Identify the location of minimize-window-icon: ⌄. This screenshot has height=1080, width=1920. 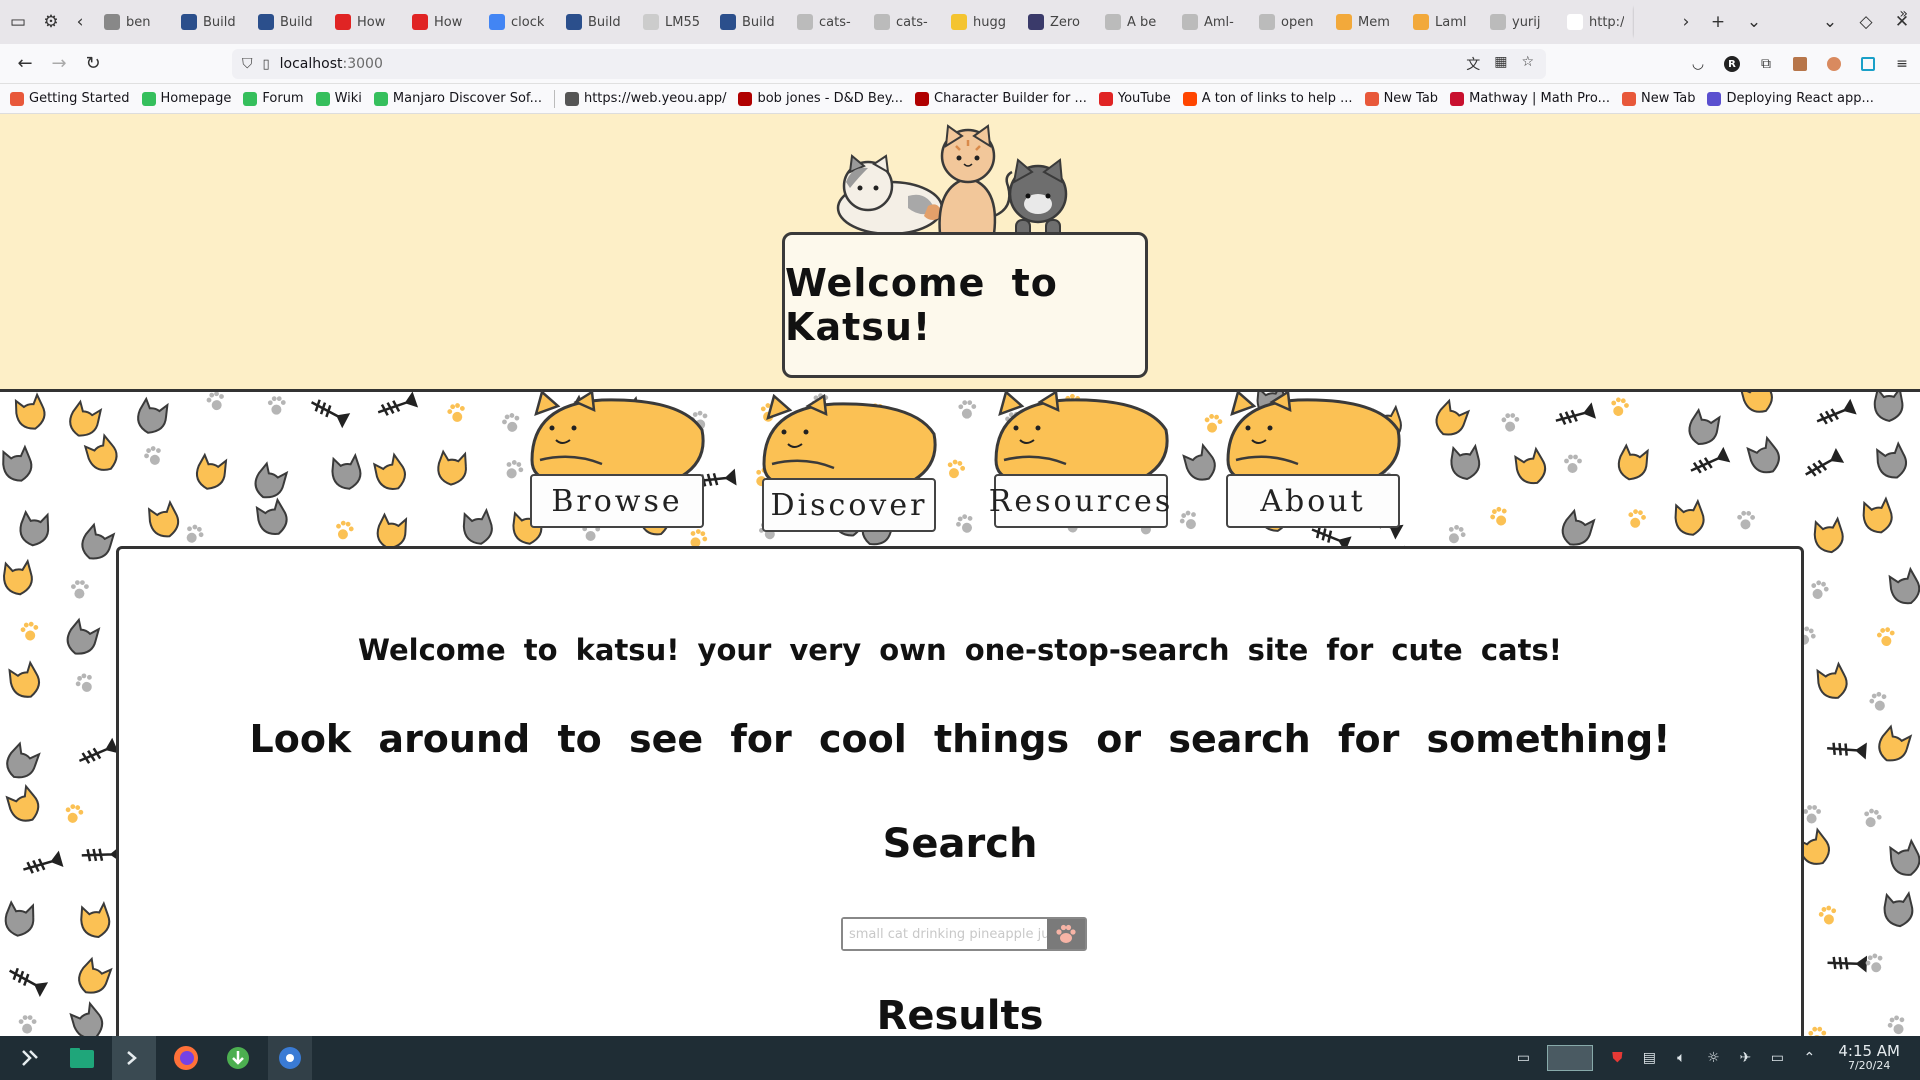
(1830, 22).